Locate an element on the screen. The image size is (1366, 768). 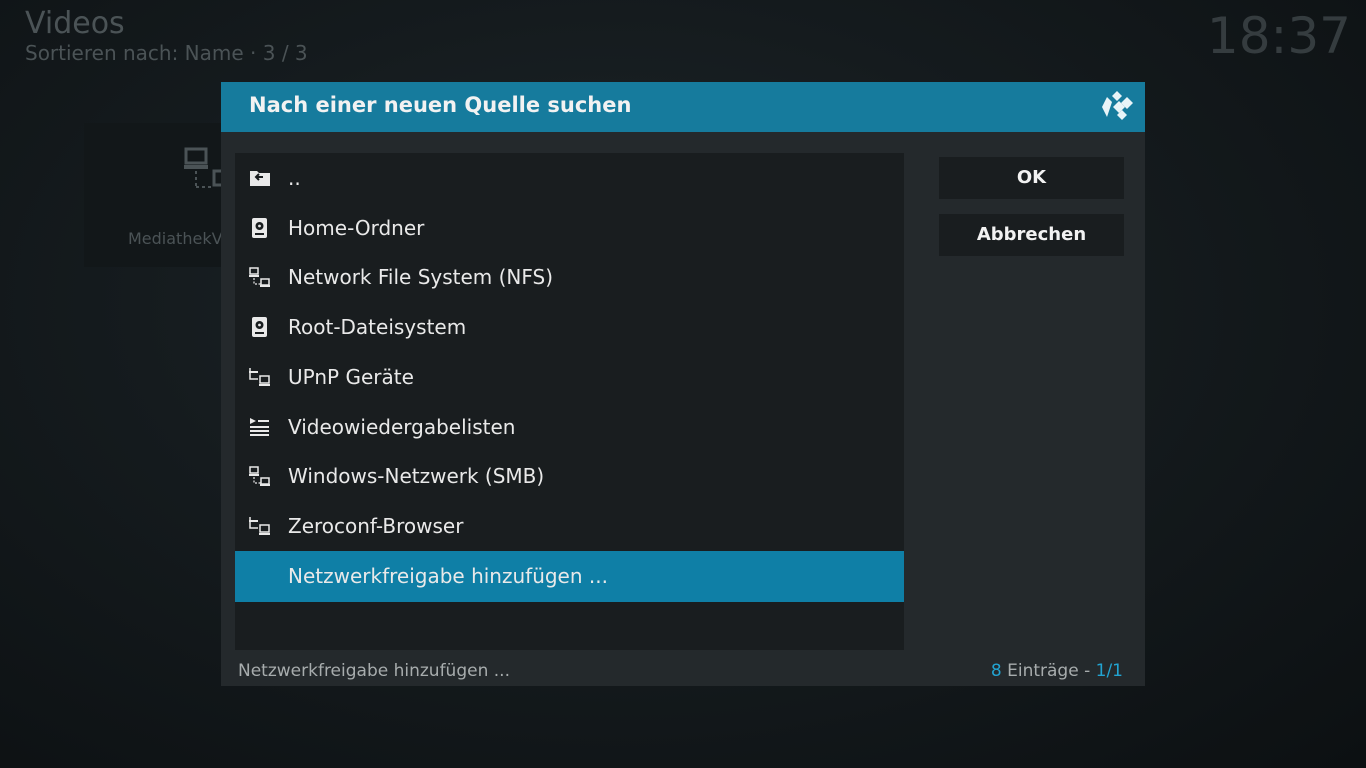
list-item: Windows-Netzwerk (SMB) is located at coordinates (569, 476).